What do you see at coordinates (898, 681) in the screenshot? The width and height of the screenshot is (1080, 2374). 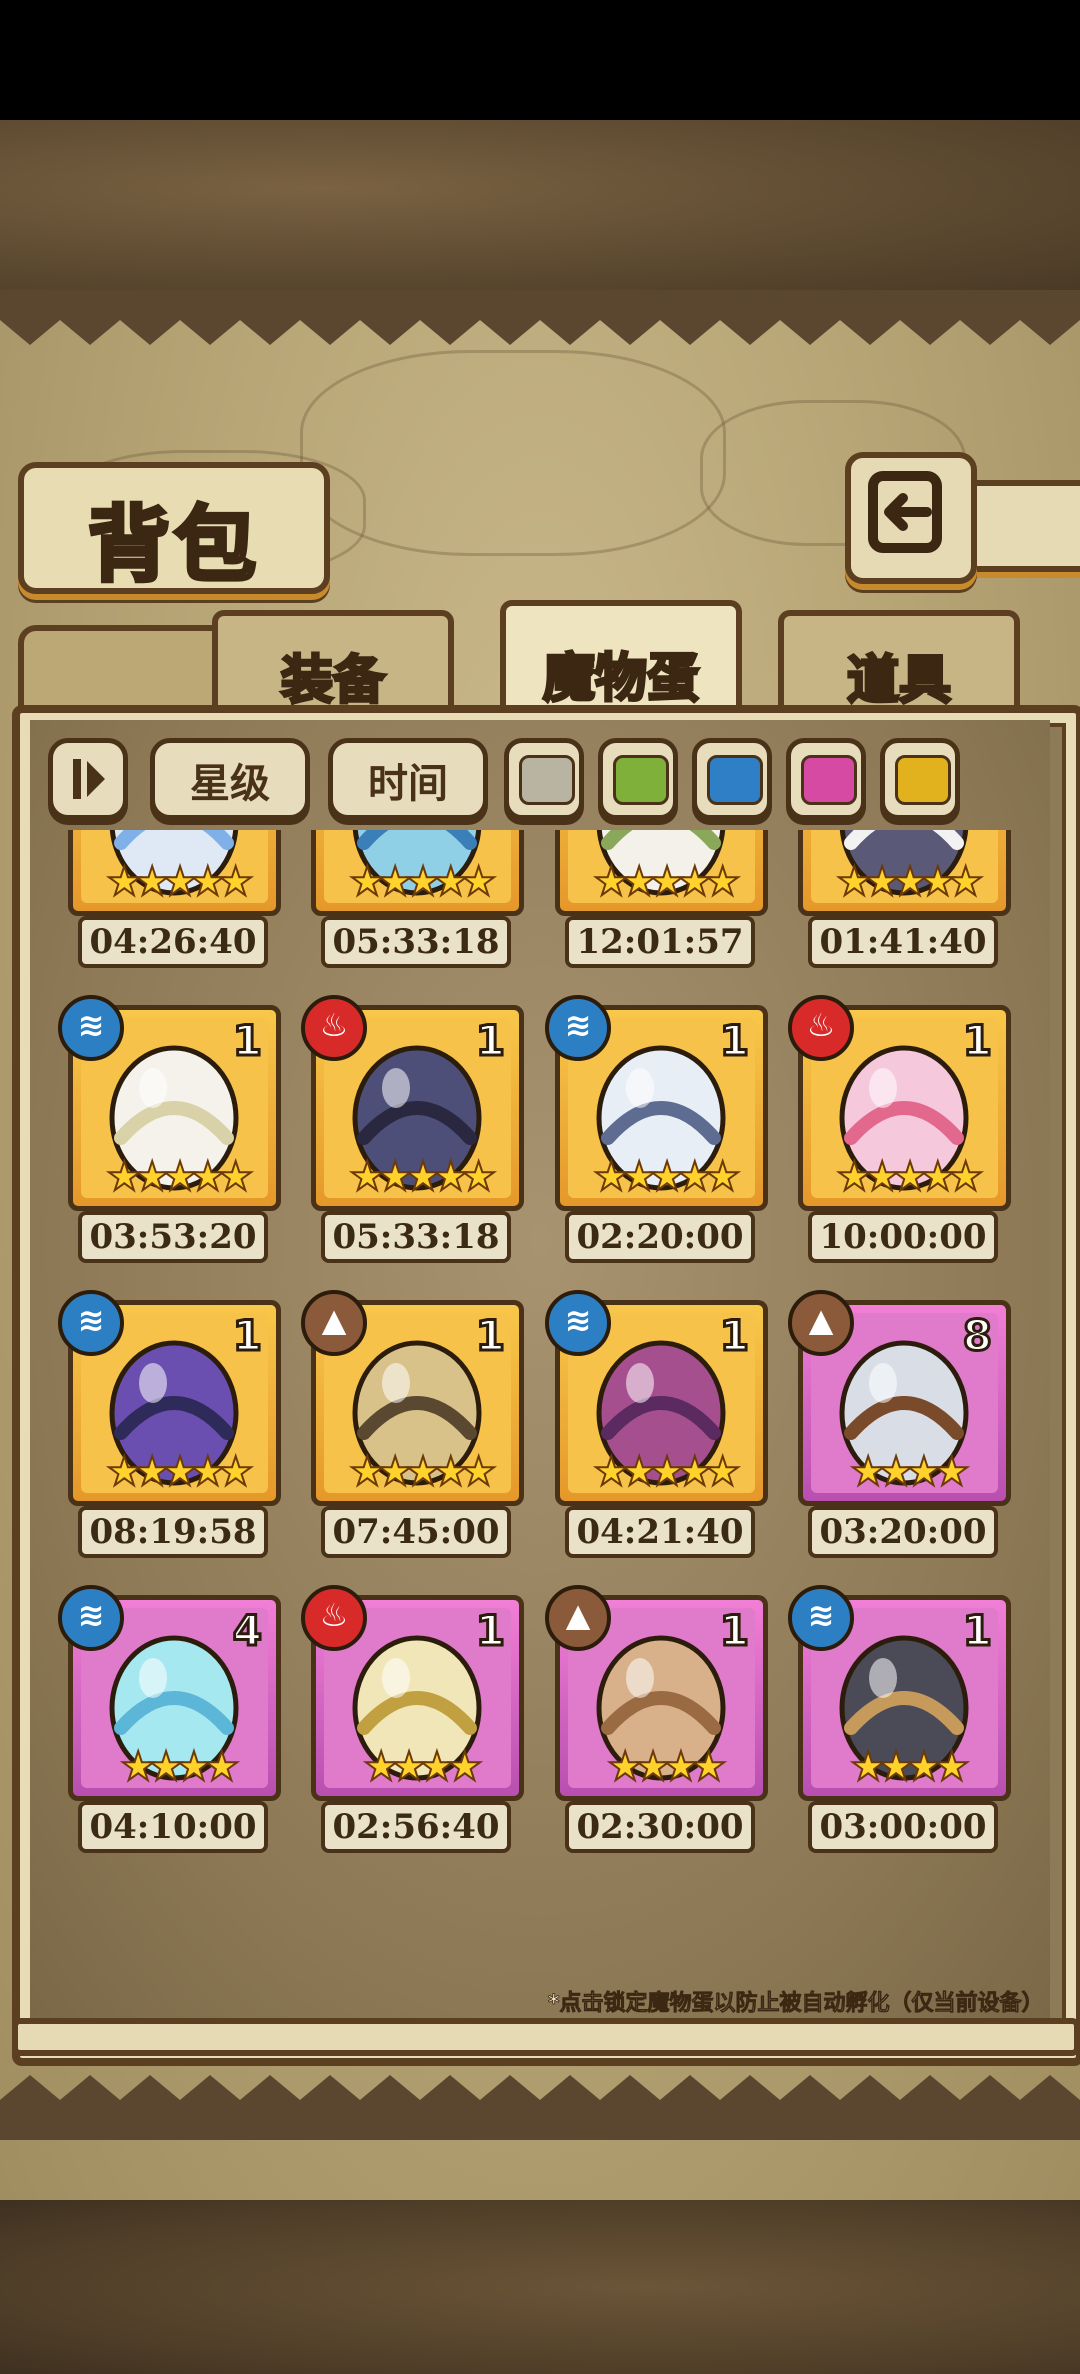 I see `tab-label: 道具` at bounding box center [898, 681].